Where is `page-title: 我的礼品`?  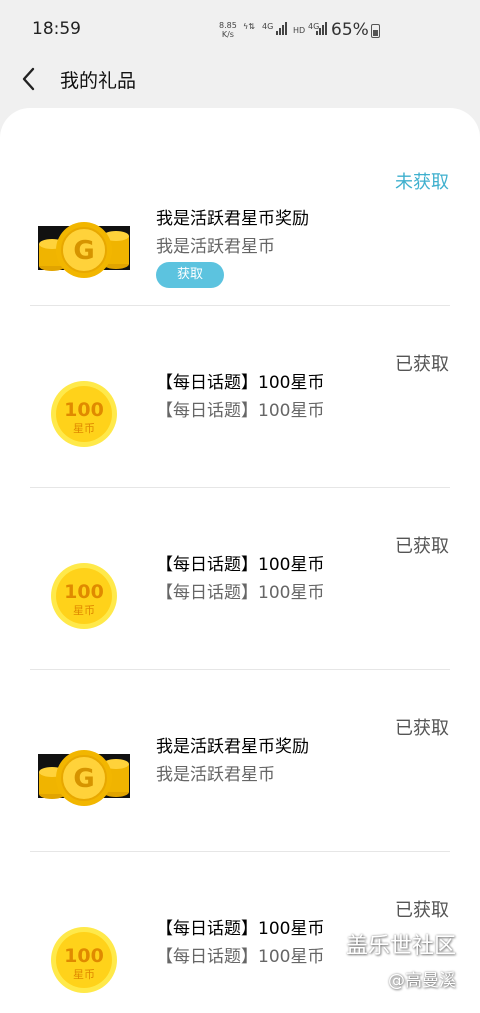
page-title: 我的礼品 is located at coordinates (98, 81).